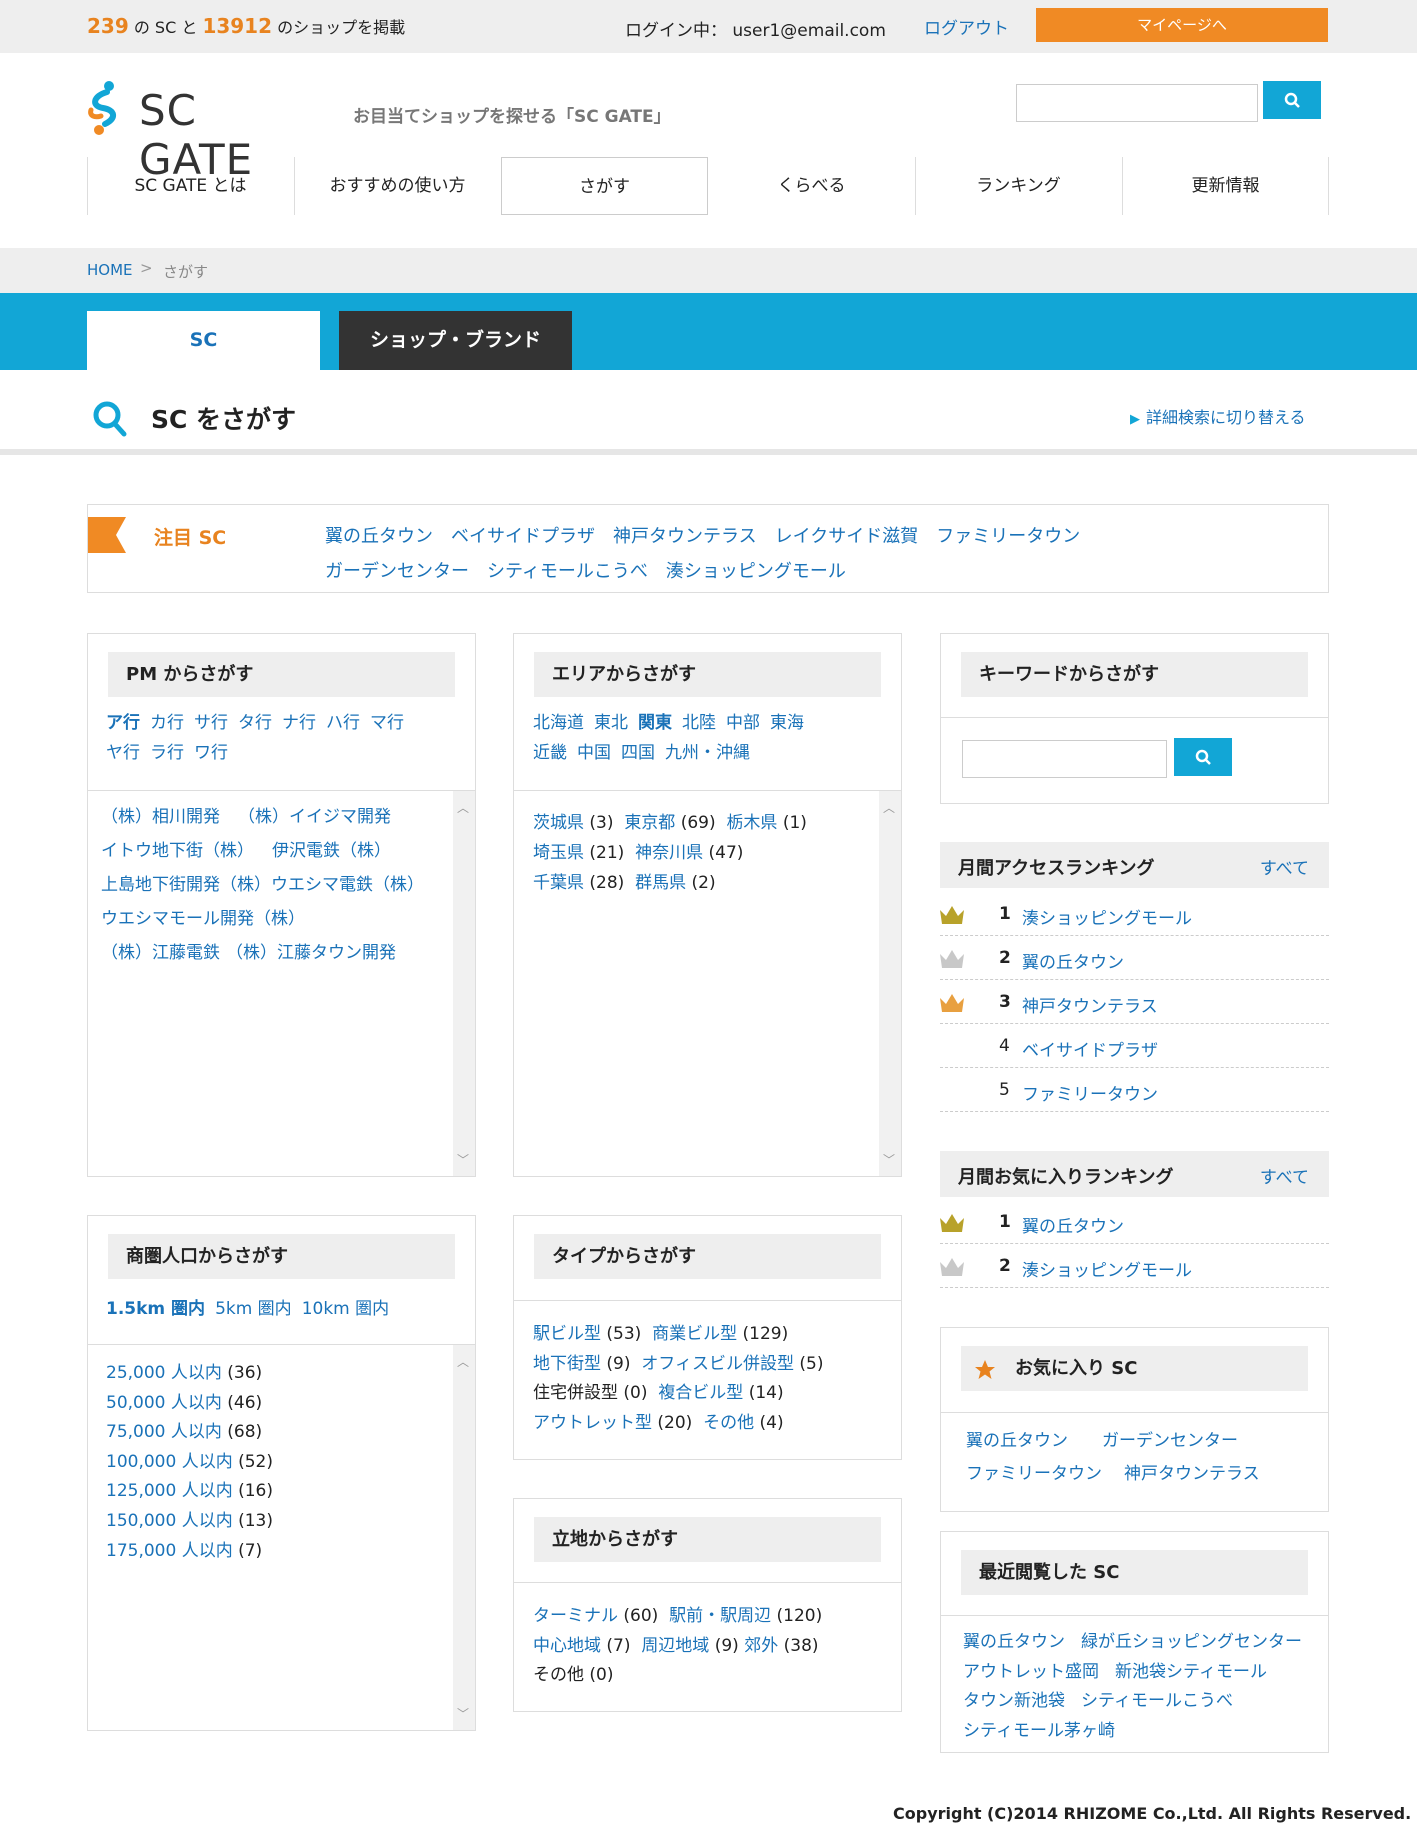 The height and width of the screenshot is (1843, 1417). I want to click on location-link: 郊外, so click(761, 1646).